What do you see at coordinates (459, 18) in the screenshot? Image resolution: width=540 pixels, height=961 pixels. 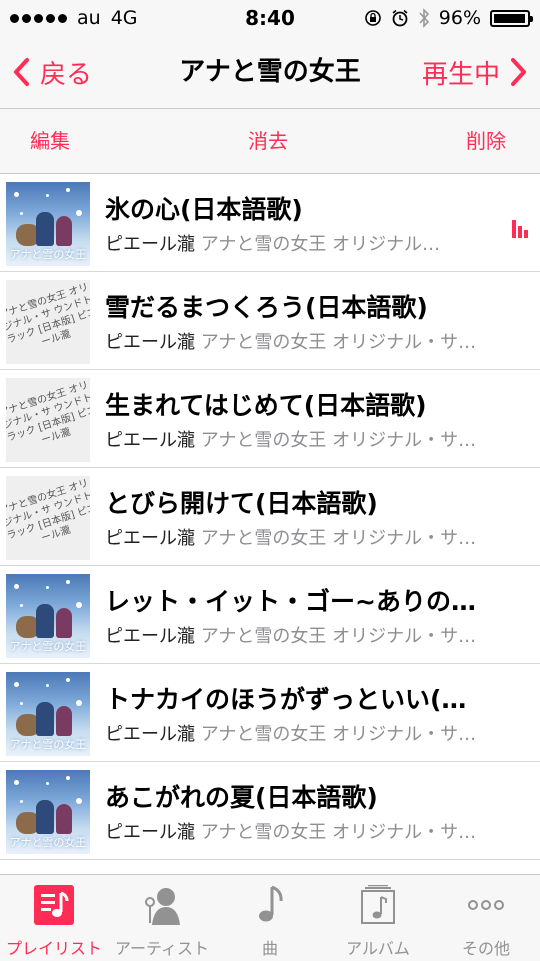 I see `battery-percent: 96%` at bounding box center [459, 18].